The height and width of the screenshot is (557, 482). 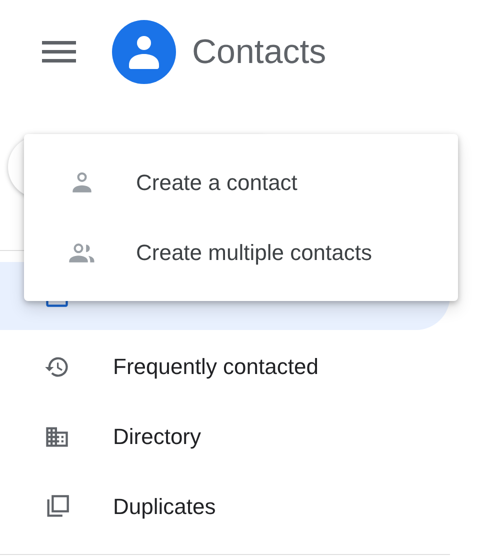 I want to click on menu-icon, so click(x=59, y=52).